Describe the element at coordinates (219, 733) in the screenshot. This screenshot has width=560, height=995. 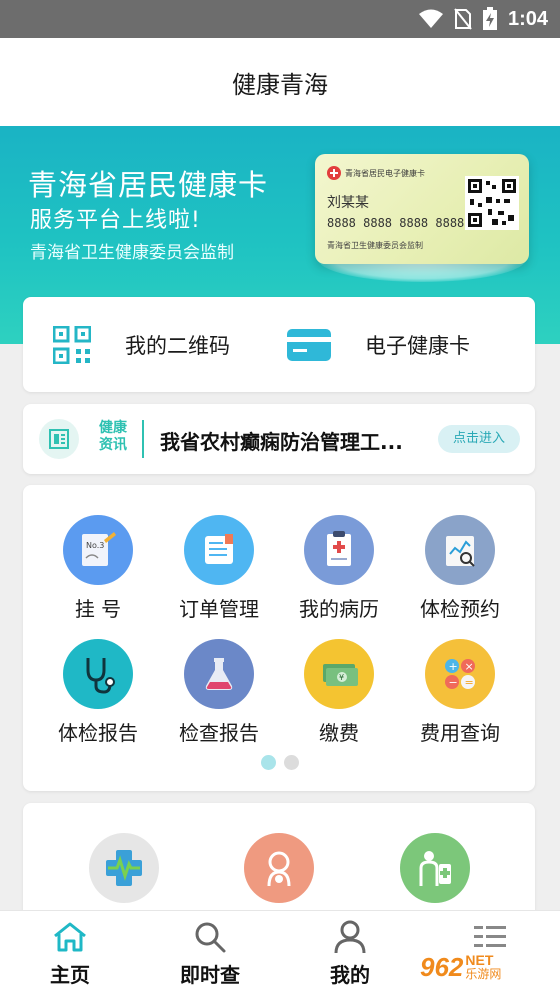
I see `service-label: 检查报告` at that location.